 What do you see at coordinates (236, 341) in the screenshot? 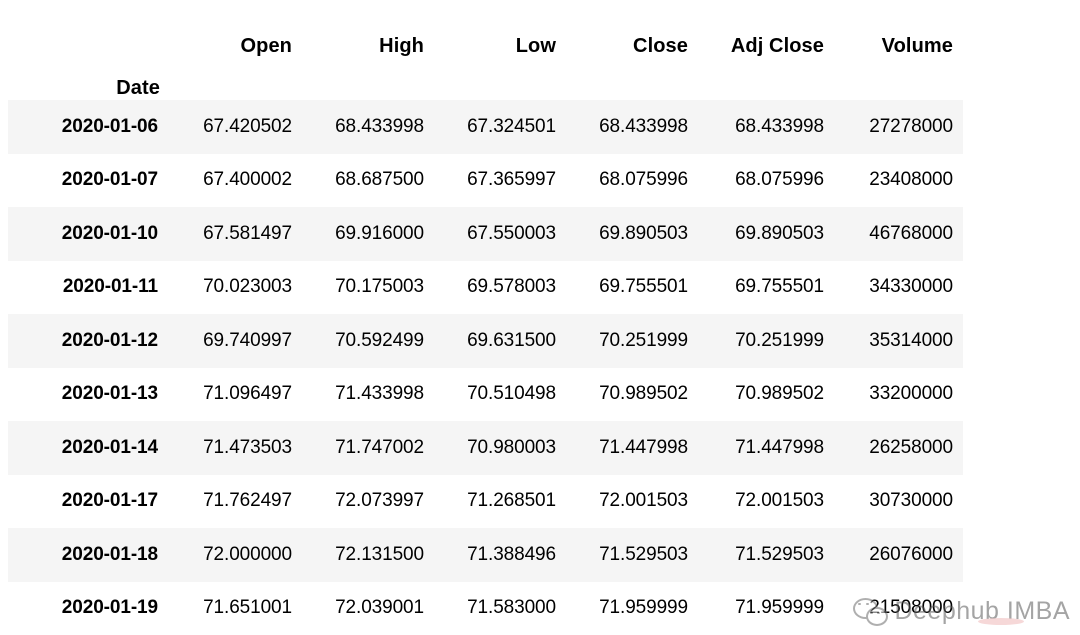
I see `cell-open: 69.740997` at bounding box center [236, 341].